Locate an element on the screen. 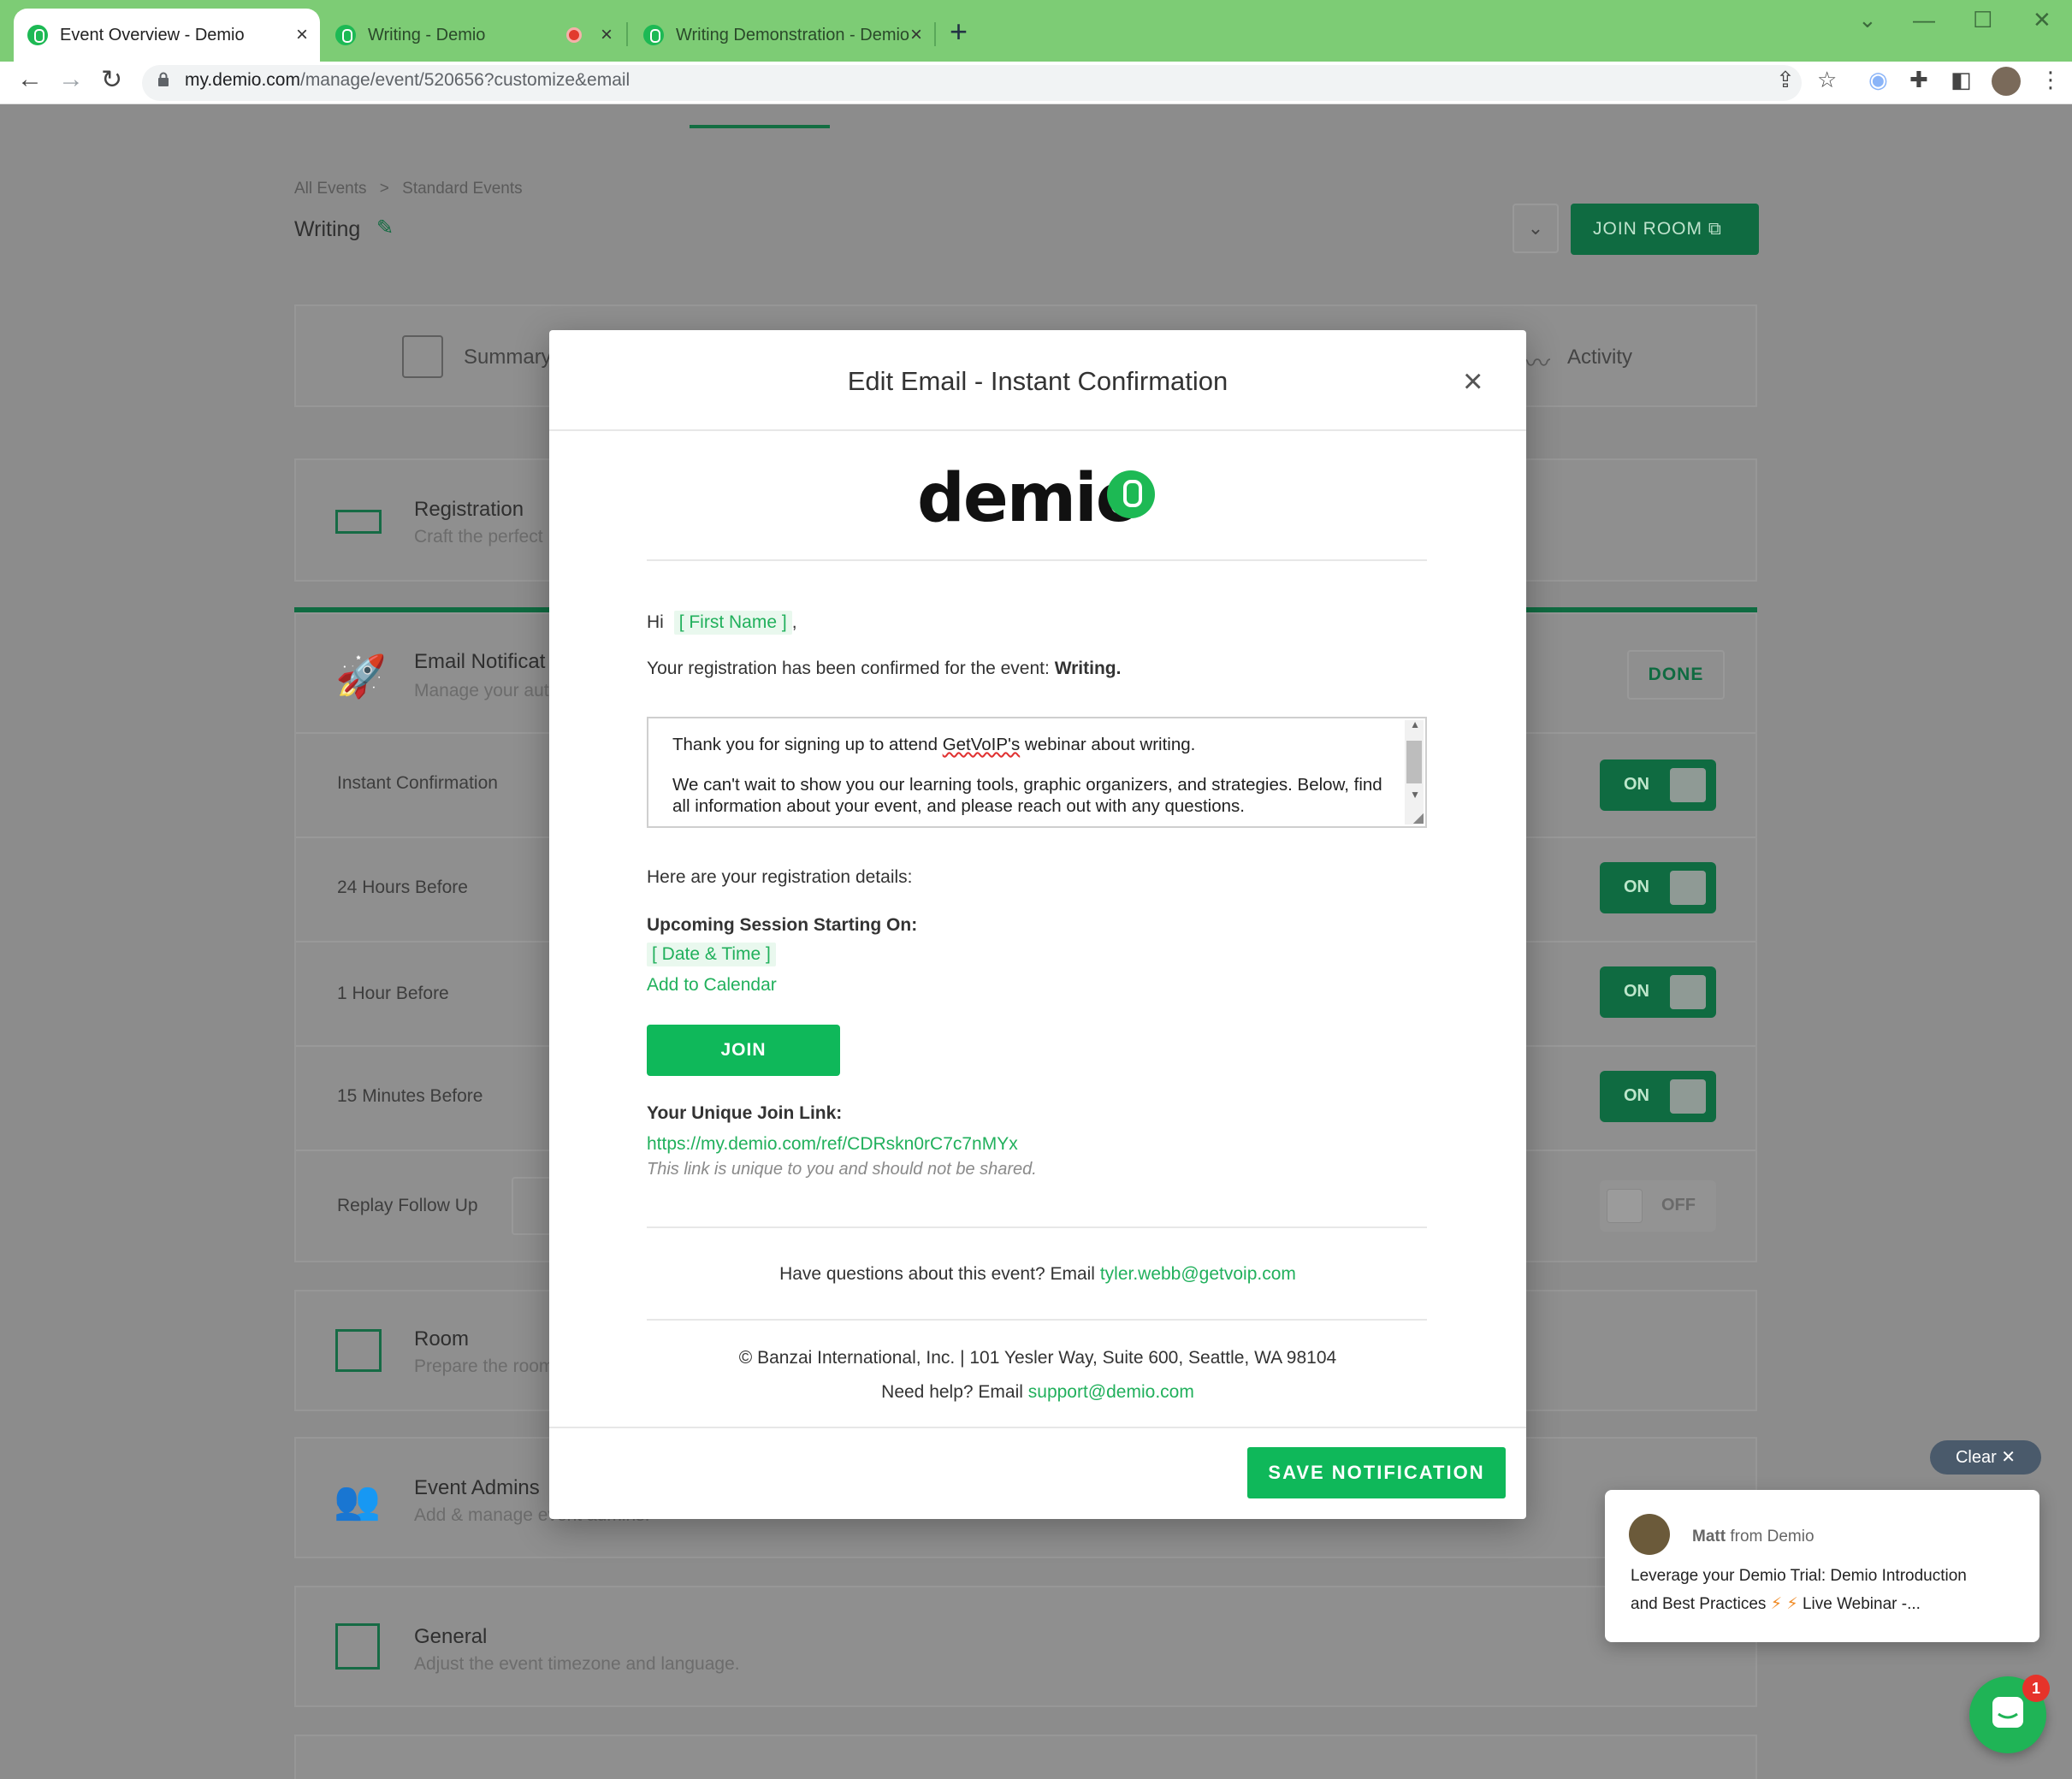 The height and width of the screenshot is (1779, 2072). 15-minutes-toggle: ON is located at coordinates (1658, 1096).